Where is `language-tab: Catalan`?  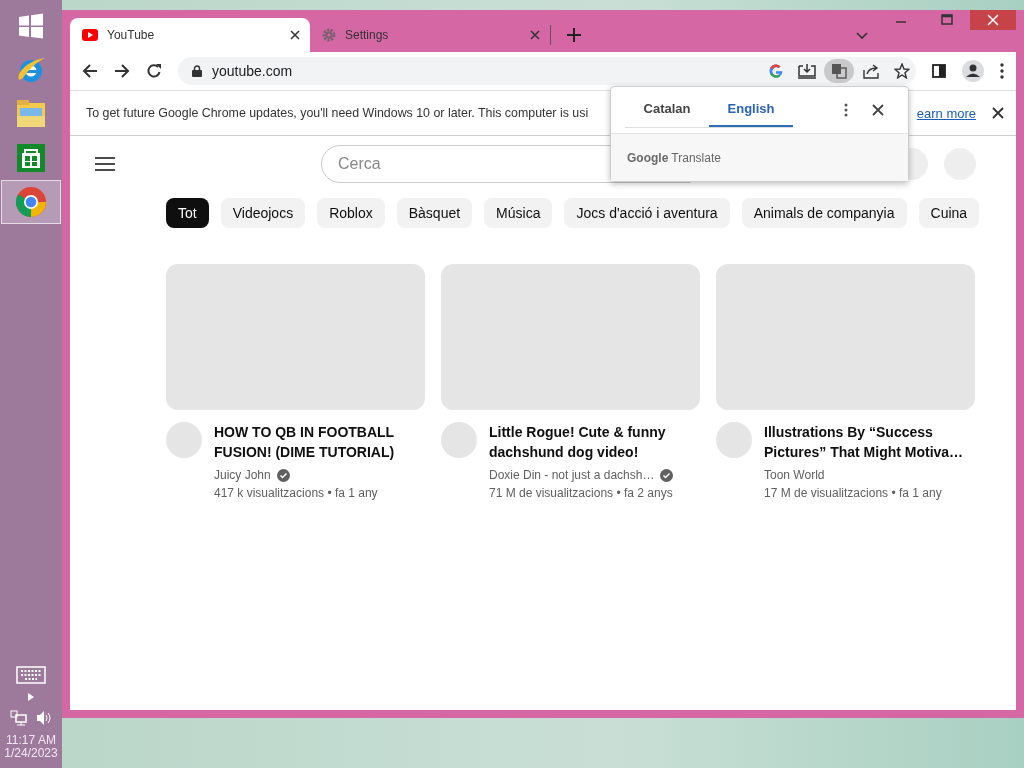
language-tab: Catalan is located at coordinates (667, 109).